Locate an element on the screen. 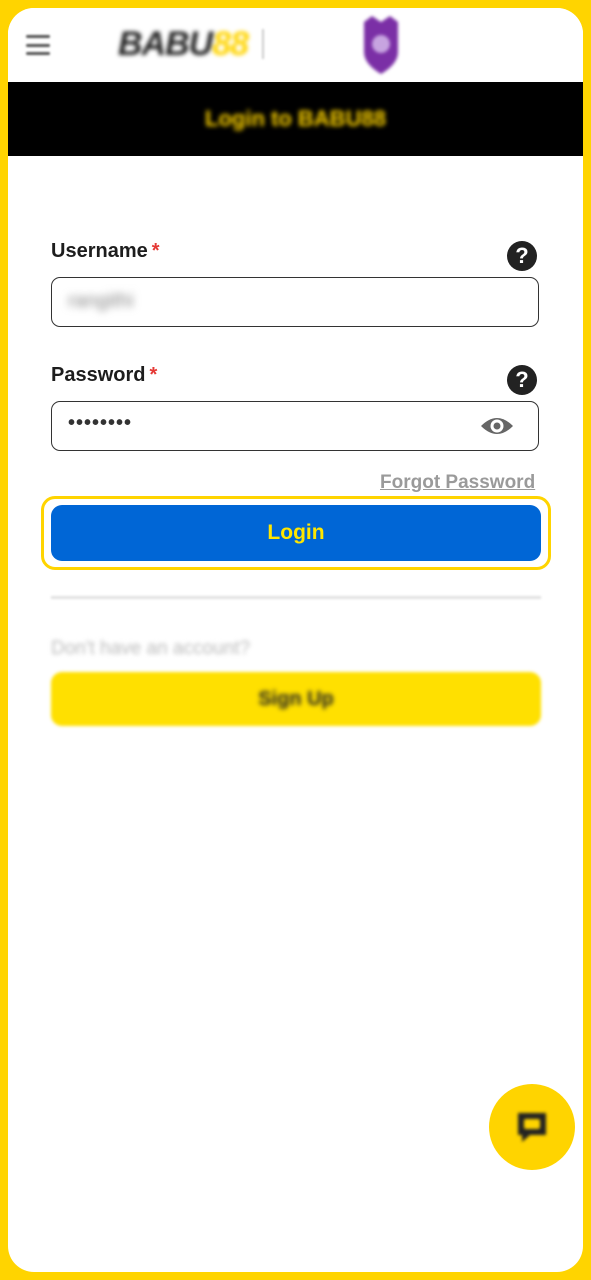 The height and width of the screenshot is (1280, 591). login-button: Login is located at coordinates (296, 533).